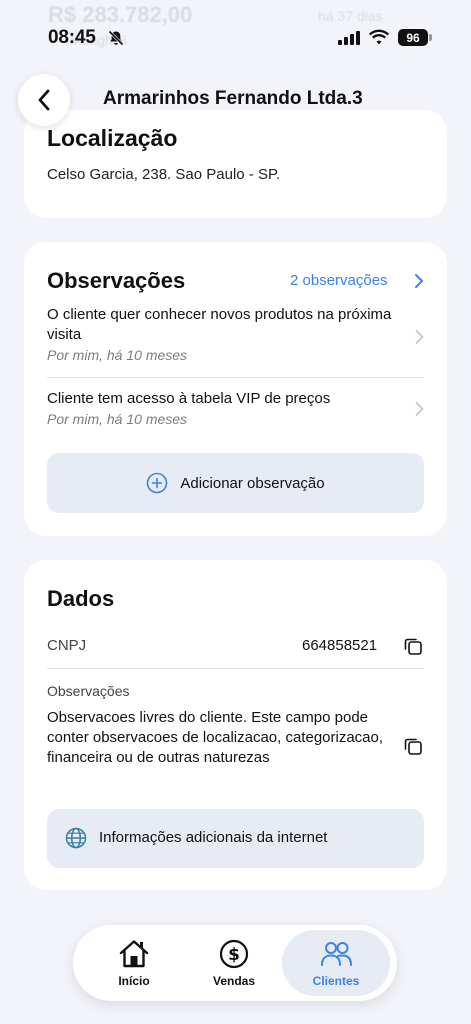  Describe the element at coordinates (430, 37) in the screenshot. I see `battery-tip` at that location.